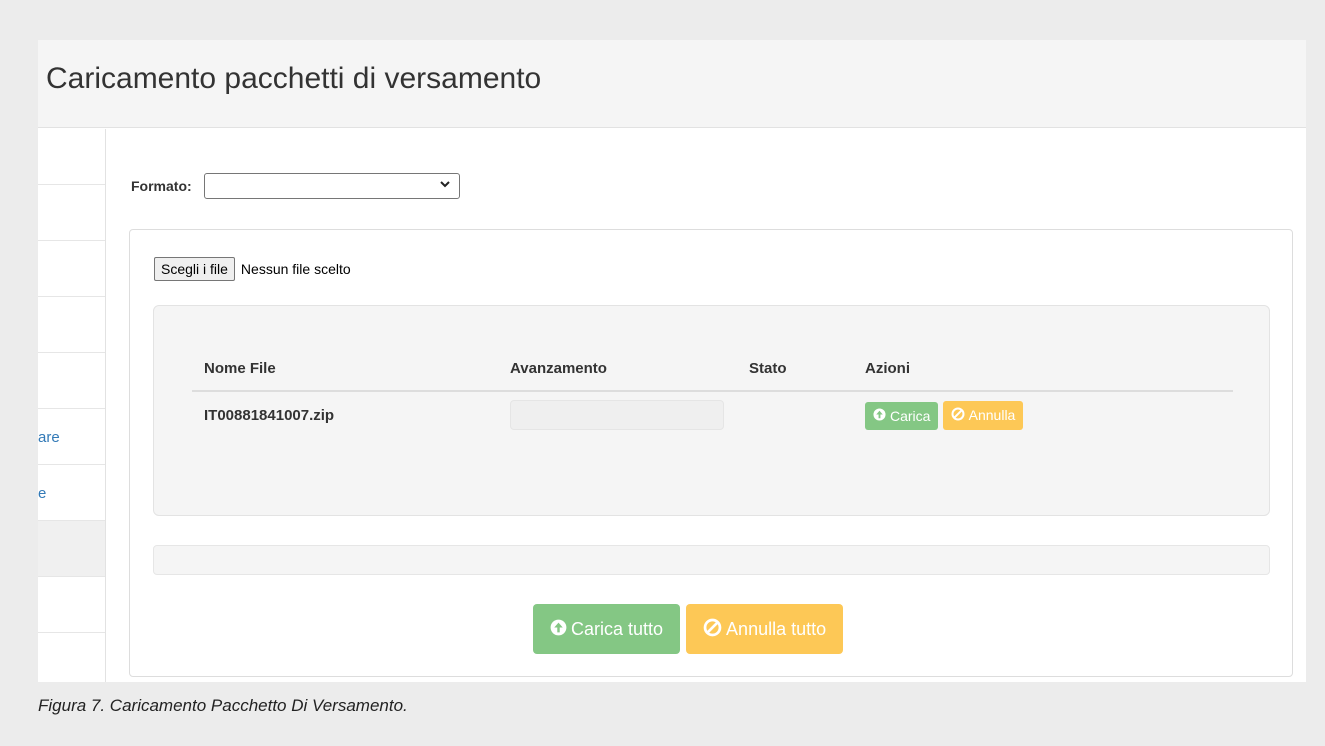 This screenshot has height=746, width=1325. I want to click on annulla-button-label: Annulla, so click(992, 415).